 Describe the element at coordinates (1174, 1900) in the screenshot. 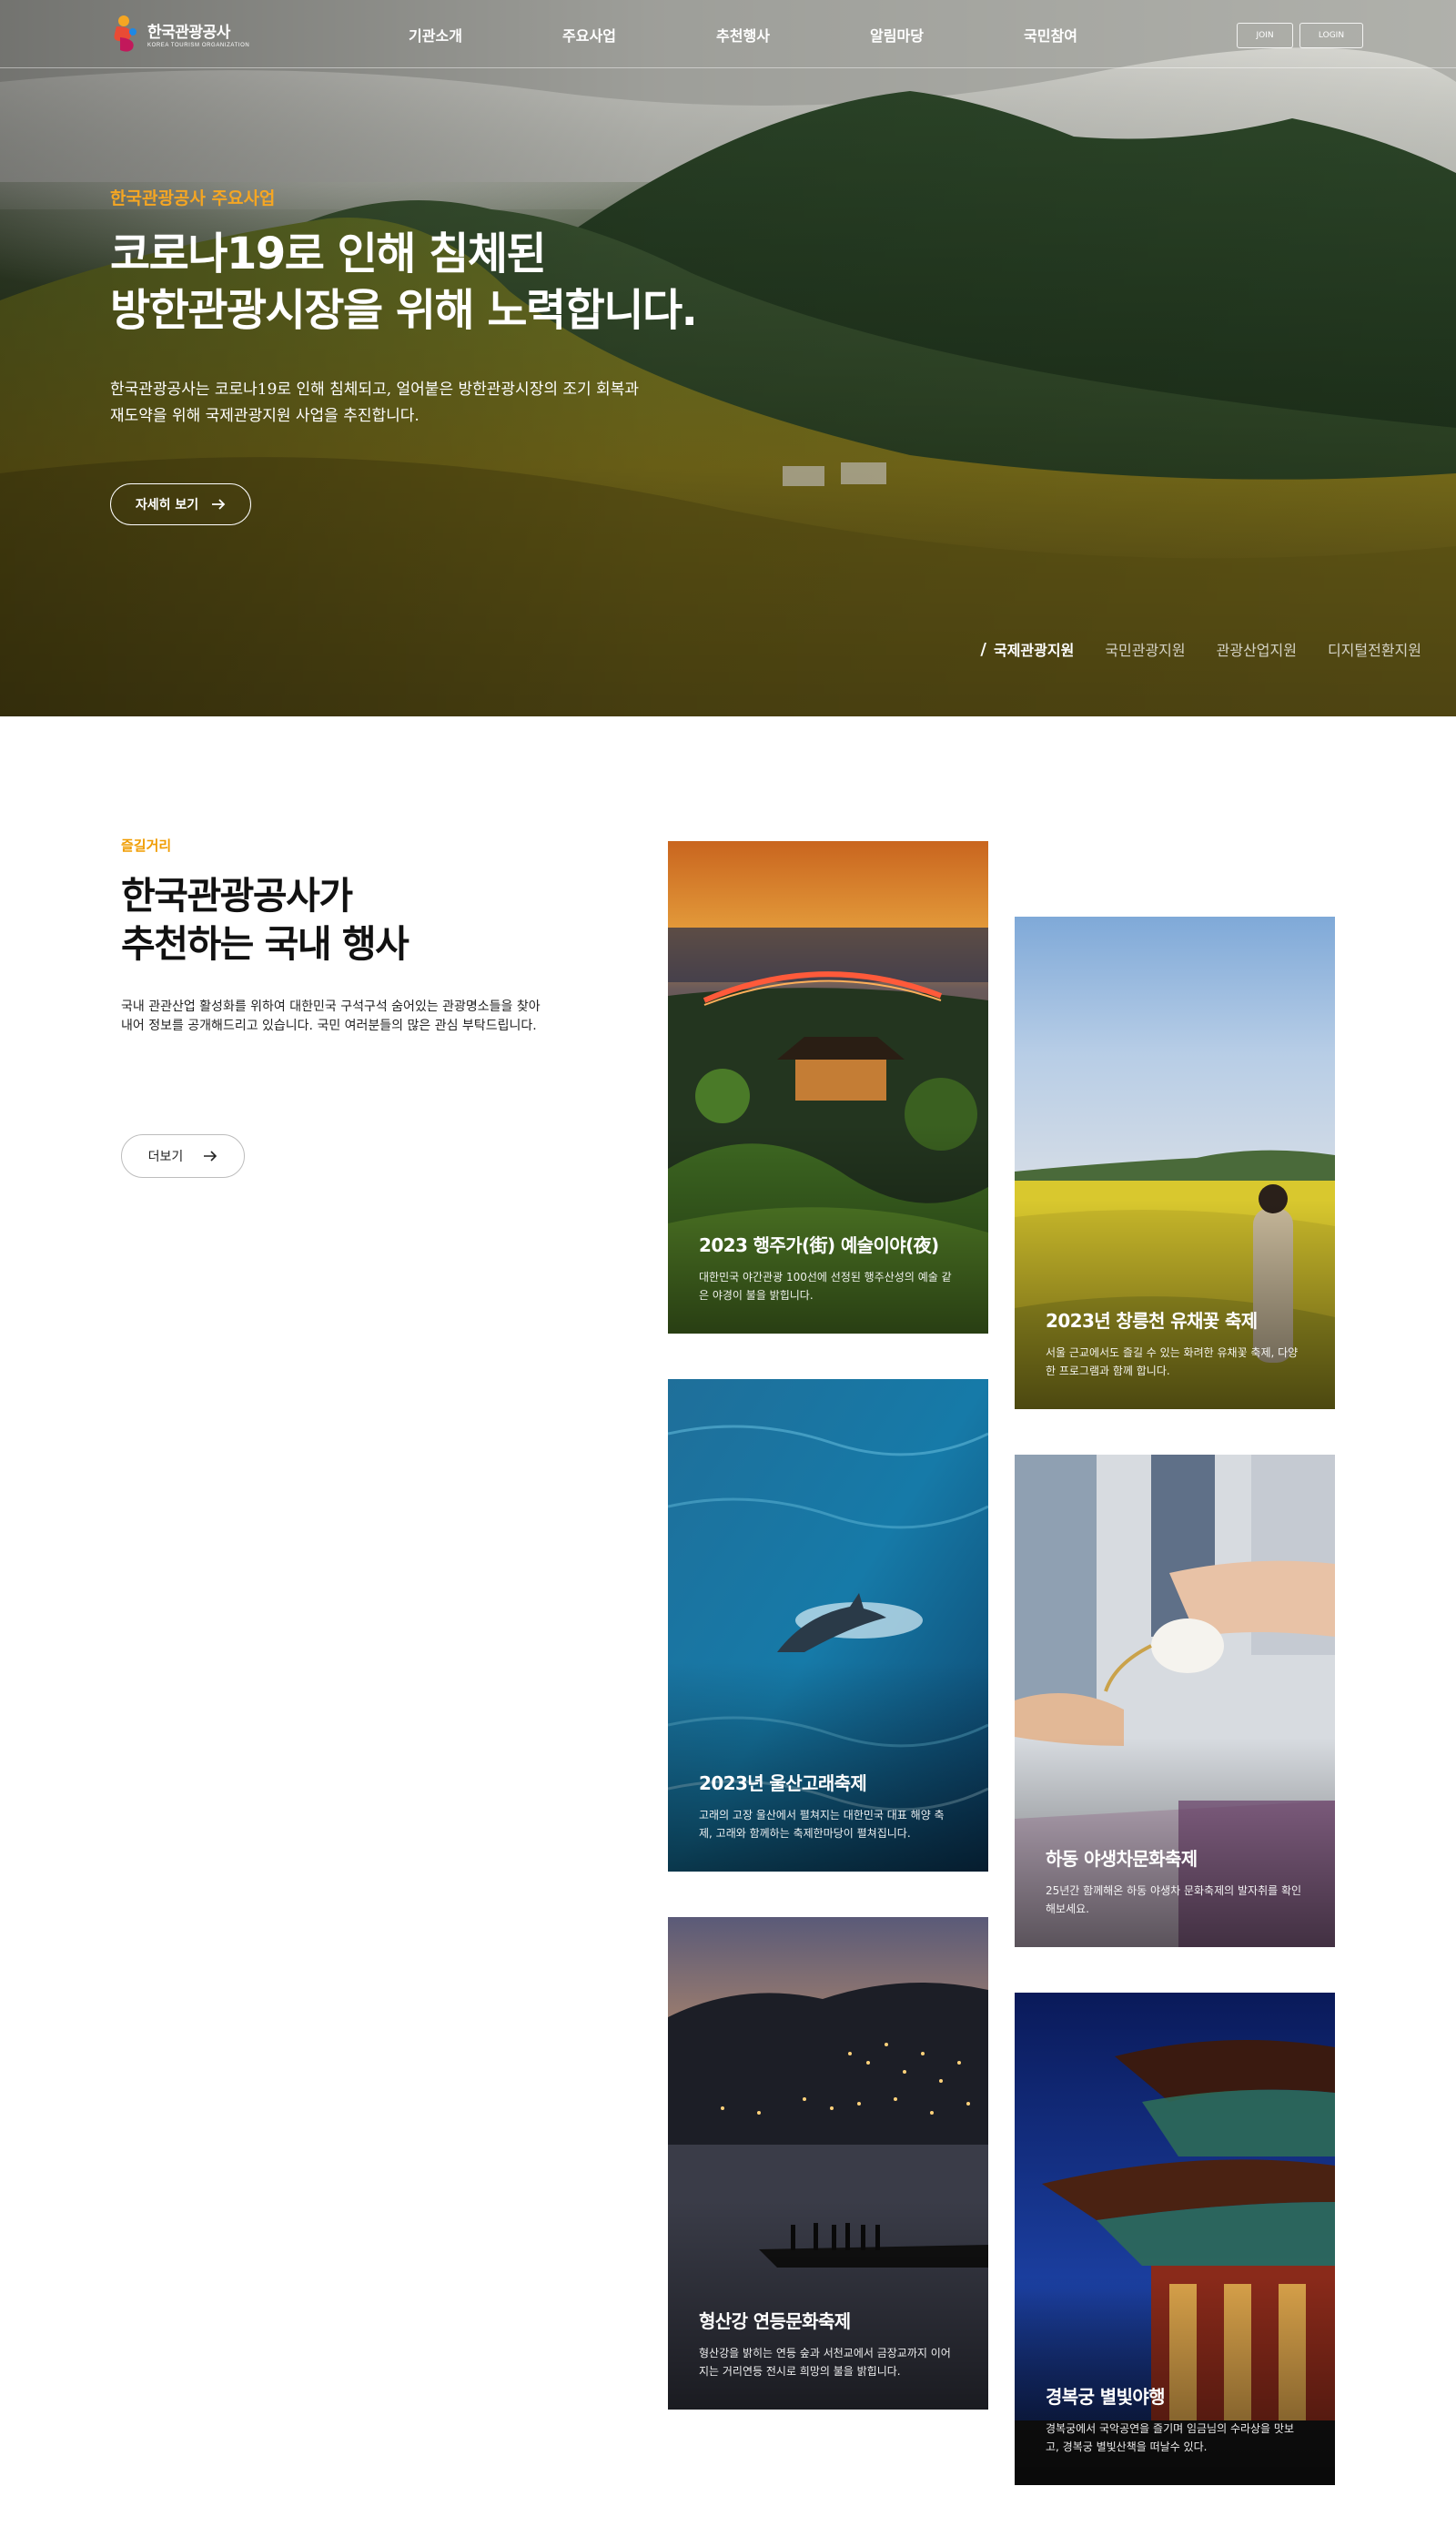

I see `card-description: 25년간 함께해온 하동 야생차 문화축제의 발자취를 확인해보세요.` at that location.